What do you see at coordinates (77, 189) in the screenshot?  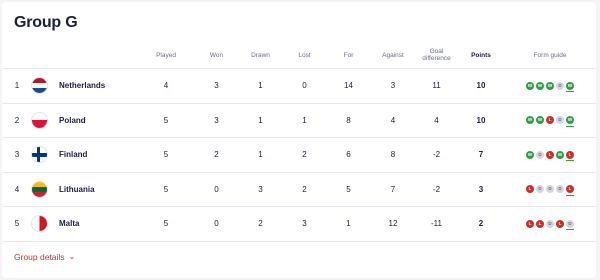 I see `team-name: Lithuania` at bounding box center [77, 189].